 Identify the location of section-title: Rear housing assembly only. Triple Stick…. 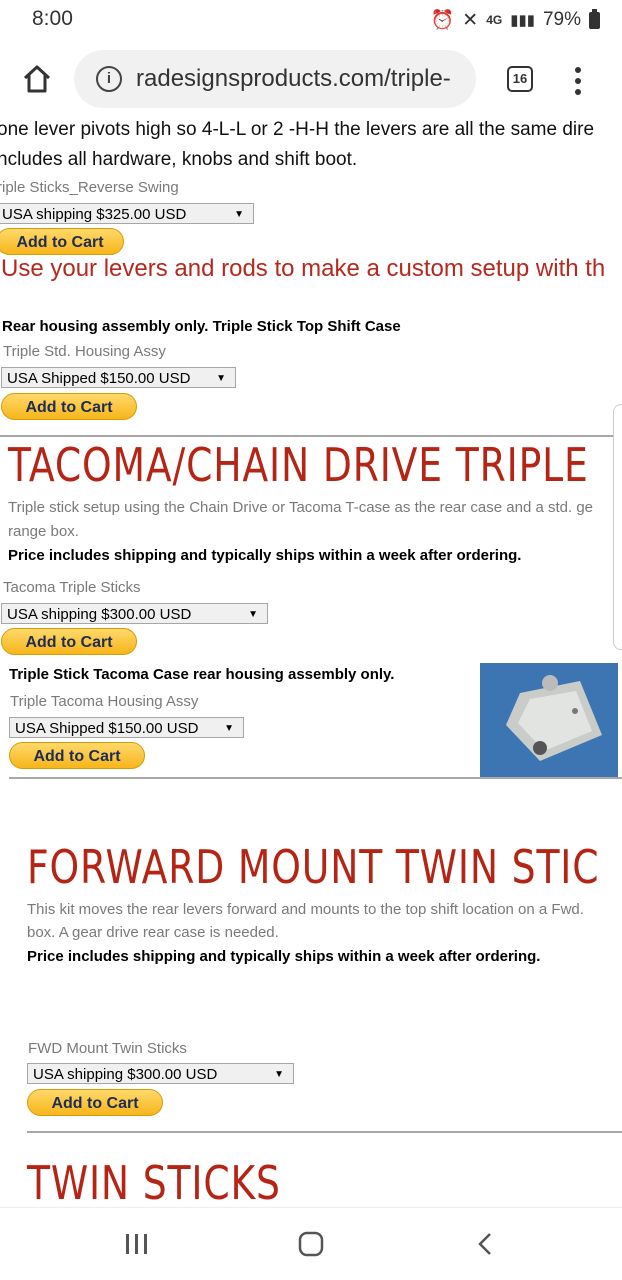
(201, 326).